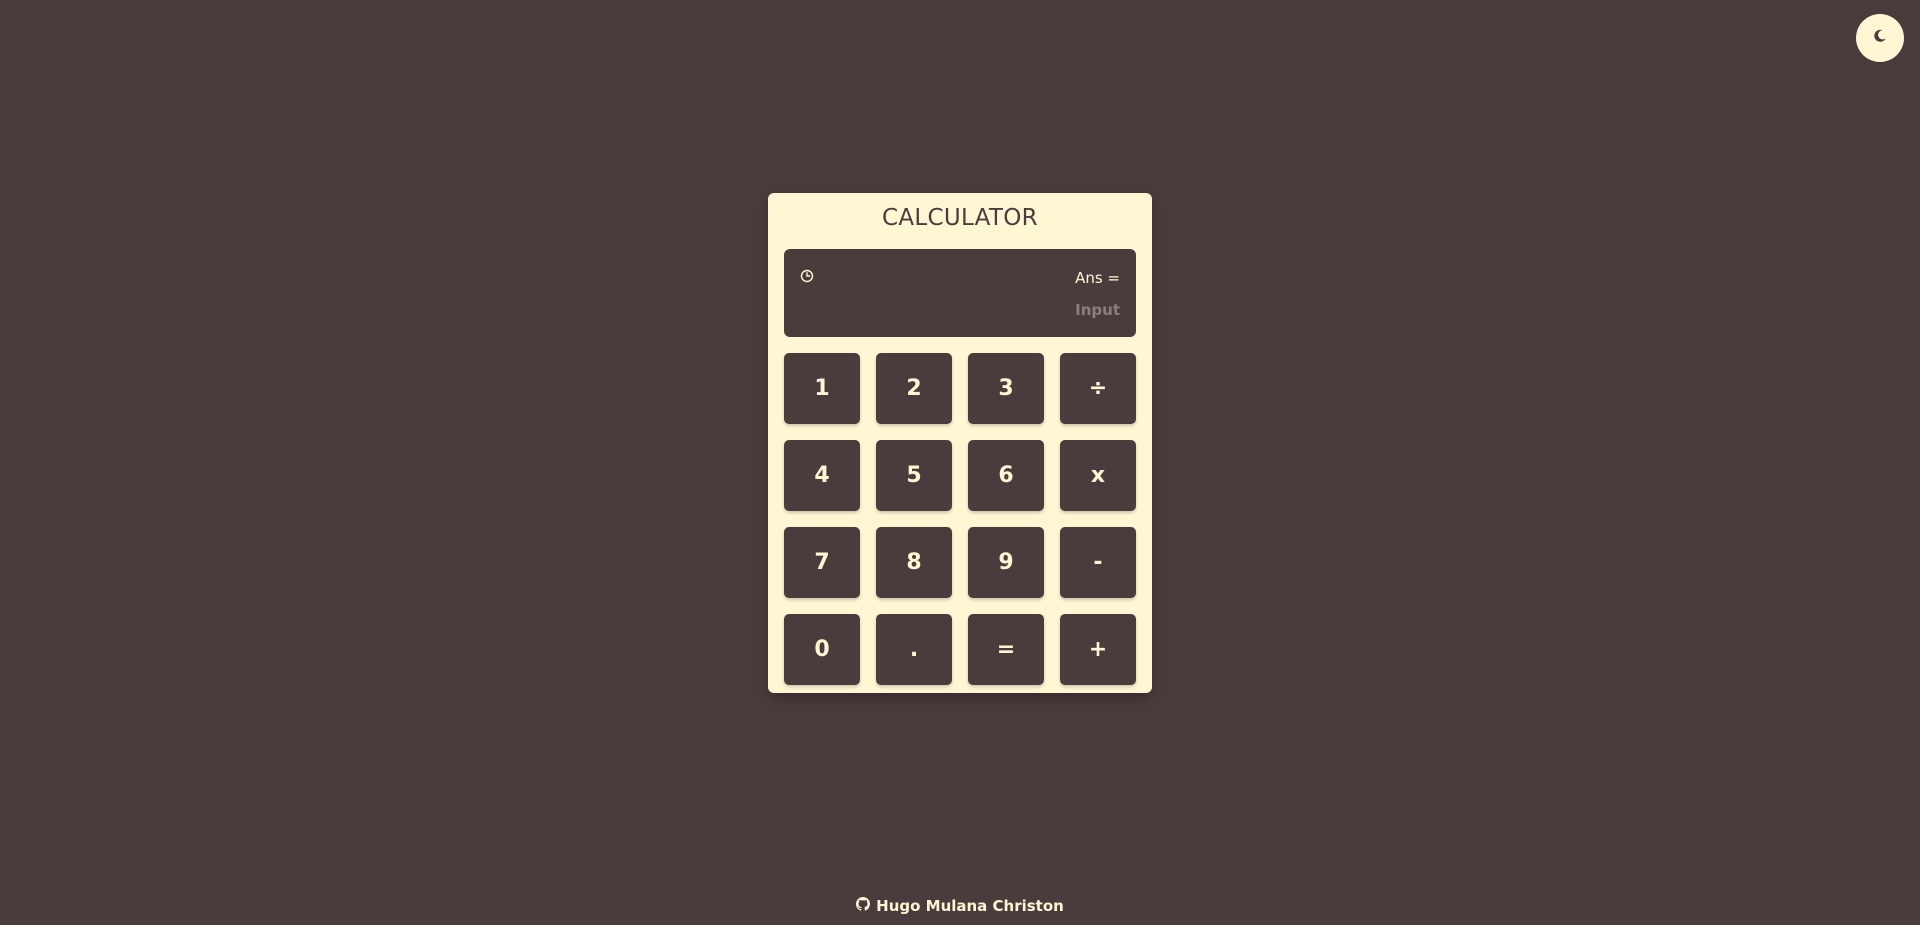 The image size is (1920, 925). I want to click on key-1: 1, so click(822, 388).